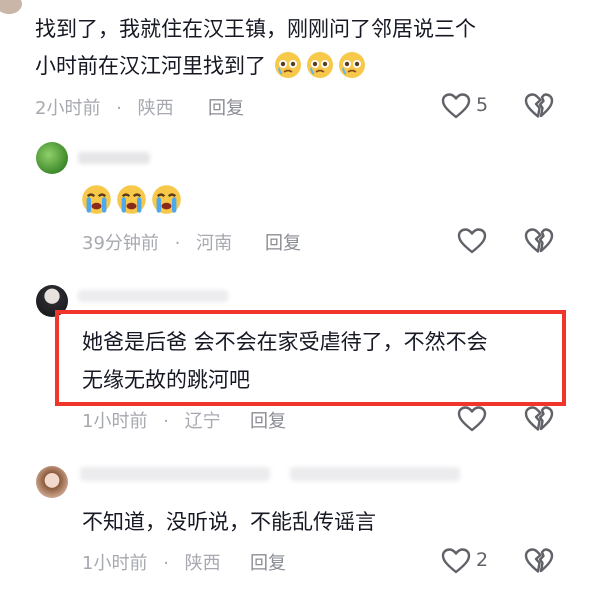  What do you see at coordinates (151, 420) in the screenshot?
I see `comment-meta: 1小时前 · 辽宁` at bounding box center [151, 420].